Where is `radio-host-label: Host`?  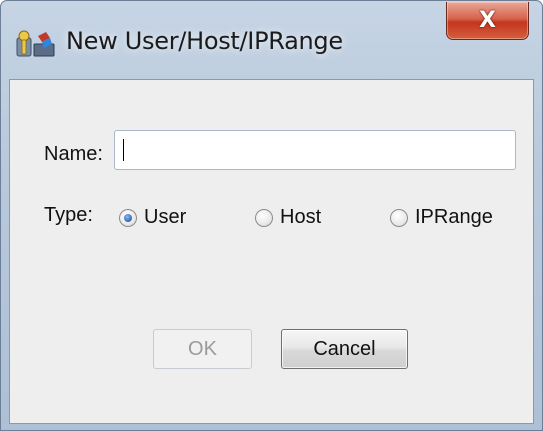
radio-host-label: Host is located at coordinates (301, 217).